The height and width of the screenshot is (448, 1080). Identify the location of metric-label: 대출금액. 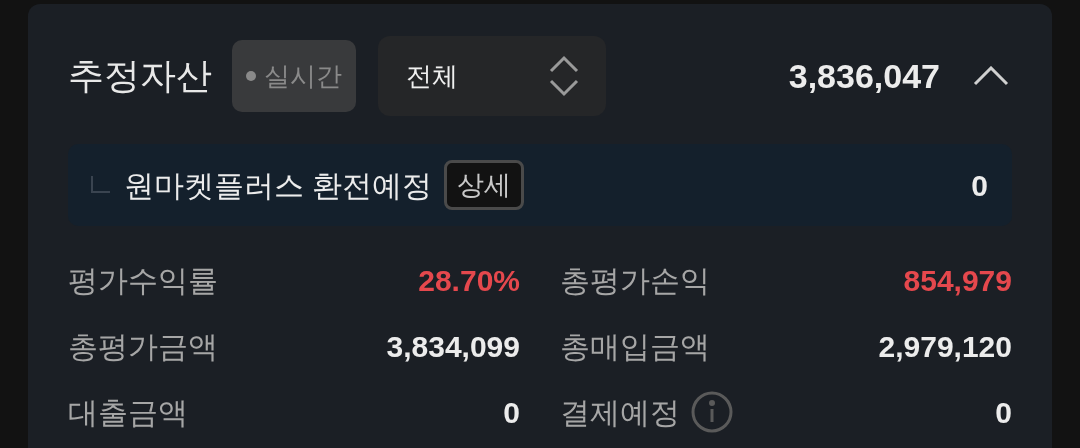
(128, 412).